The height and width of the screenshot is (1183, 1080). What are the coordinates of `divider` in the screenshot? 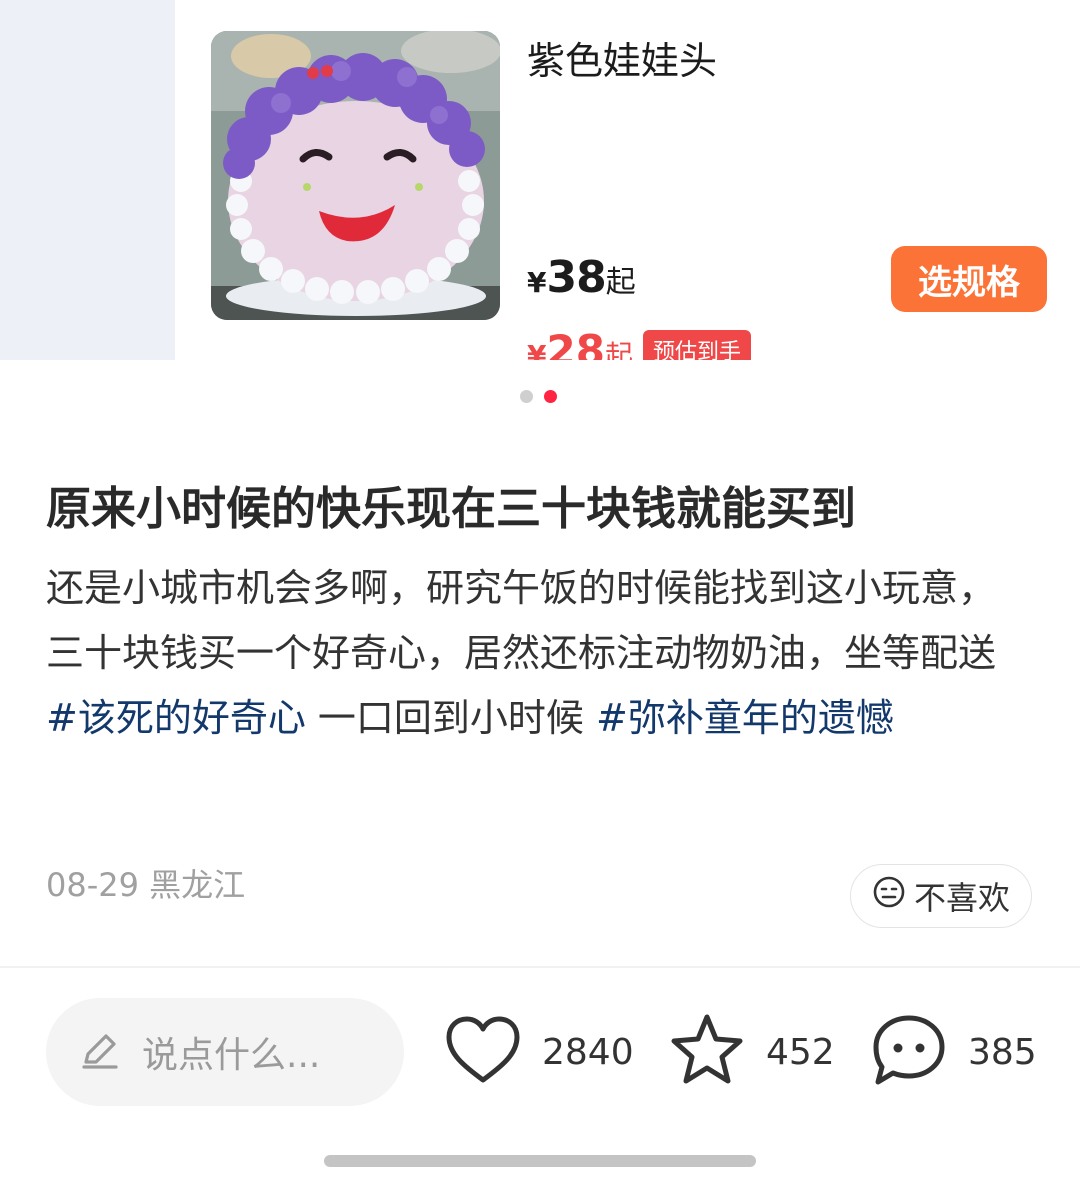 It's located at (540, 967).